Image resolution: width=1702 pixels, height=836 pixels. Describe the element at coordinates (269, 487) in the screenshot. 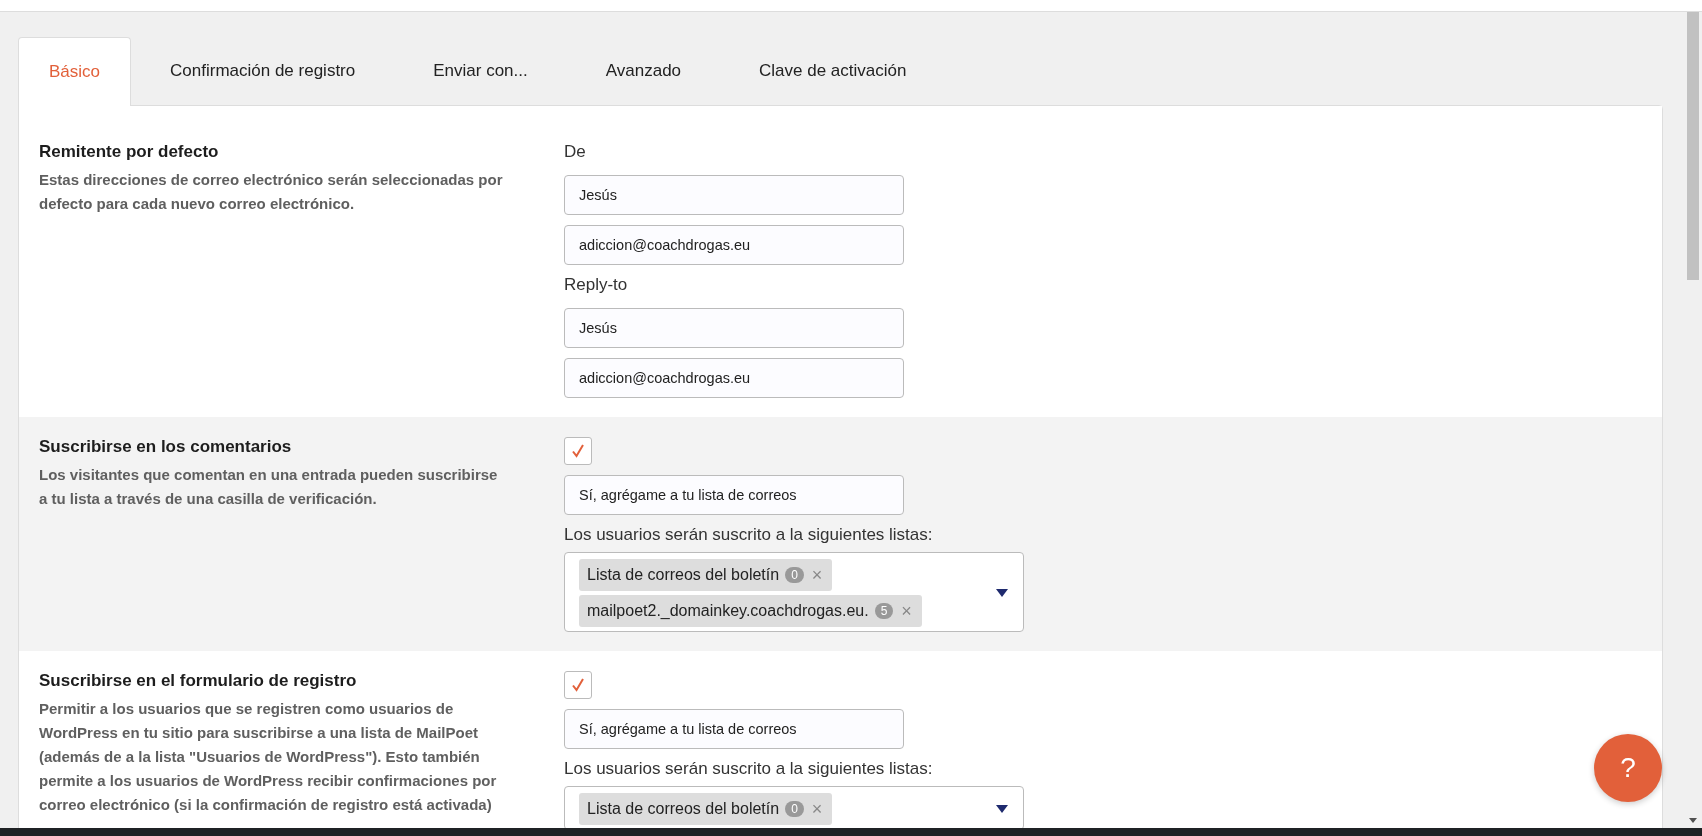

I see `section-description: Los visitantes que comentan en una entrada pueden suscribirse a tu lista a través de una casilla de verificación.` at that location.